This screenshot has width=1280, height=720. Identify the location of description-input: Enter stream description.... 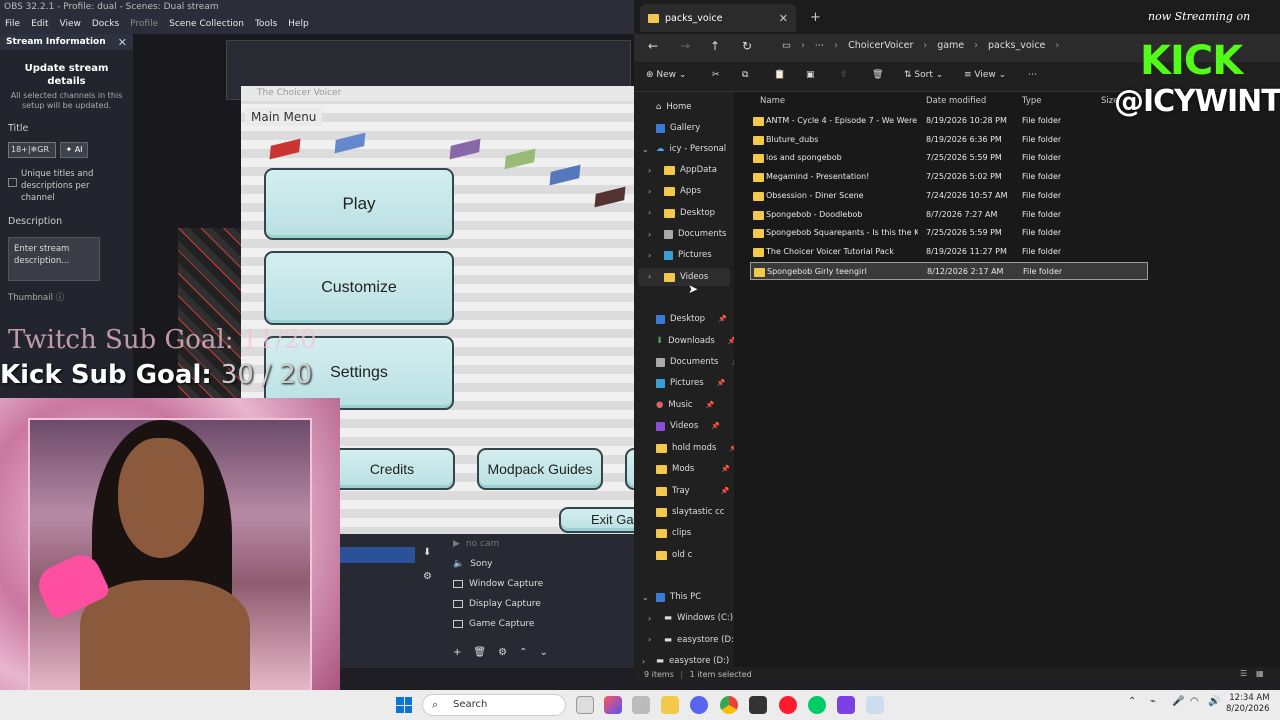
(54, 259).